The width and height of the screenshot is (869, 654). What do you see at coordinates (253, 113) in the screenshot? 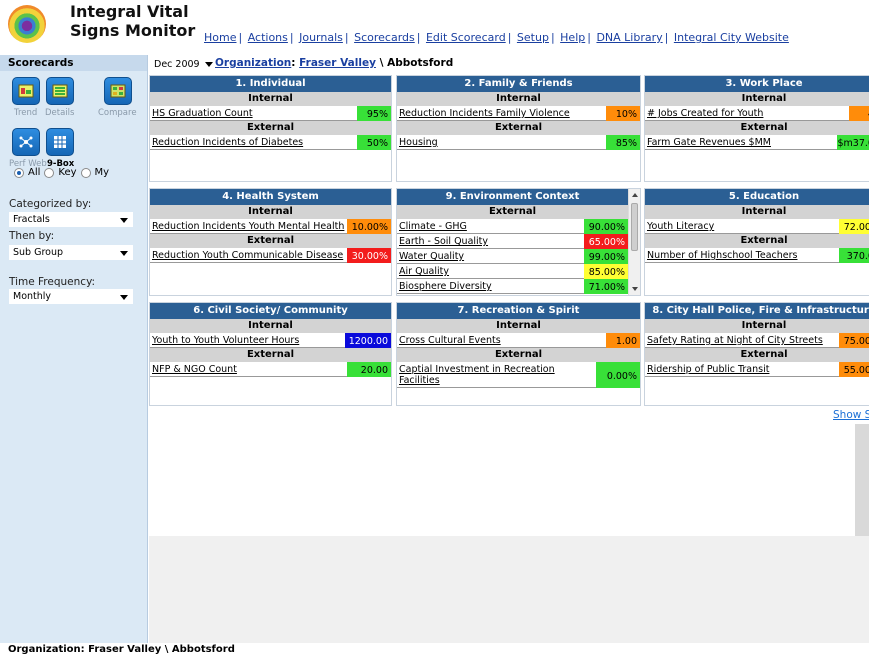
I see `metric-link: HS Graduation Count` at bounding box center [253, 113].